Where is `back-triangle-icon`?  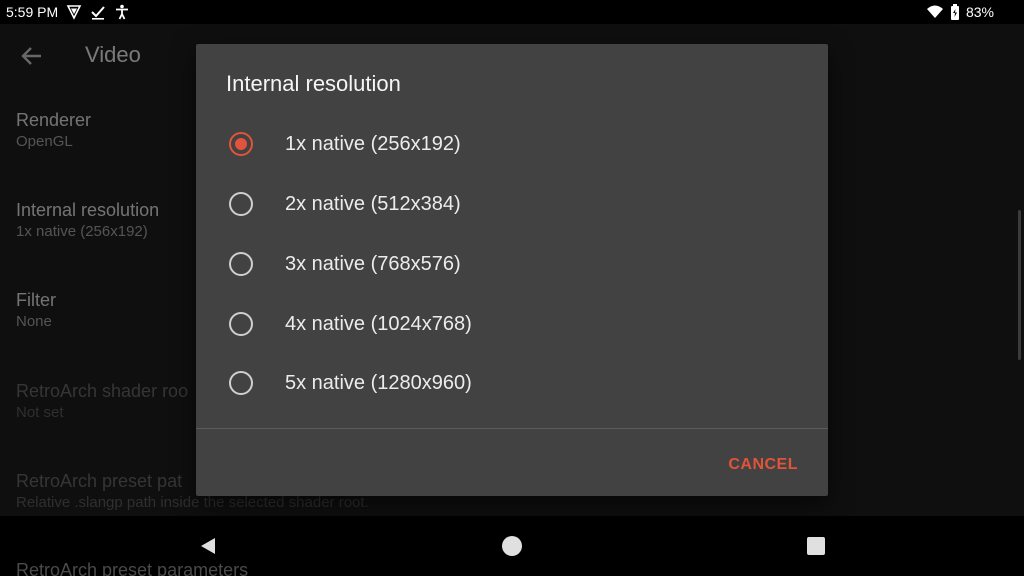
back-triangle-icon is located at coordinates (208, 546).